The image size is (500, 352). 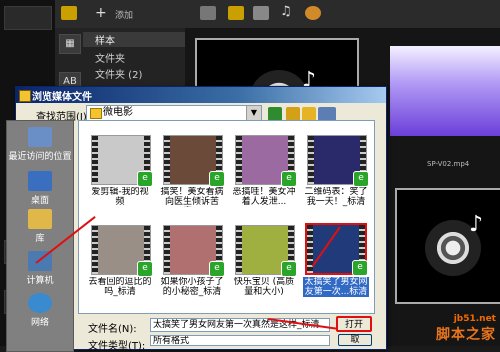 I want to click on place-label: 计算机, so click(x=40, y=281).